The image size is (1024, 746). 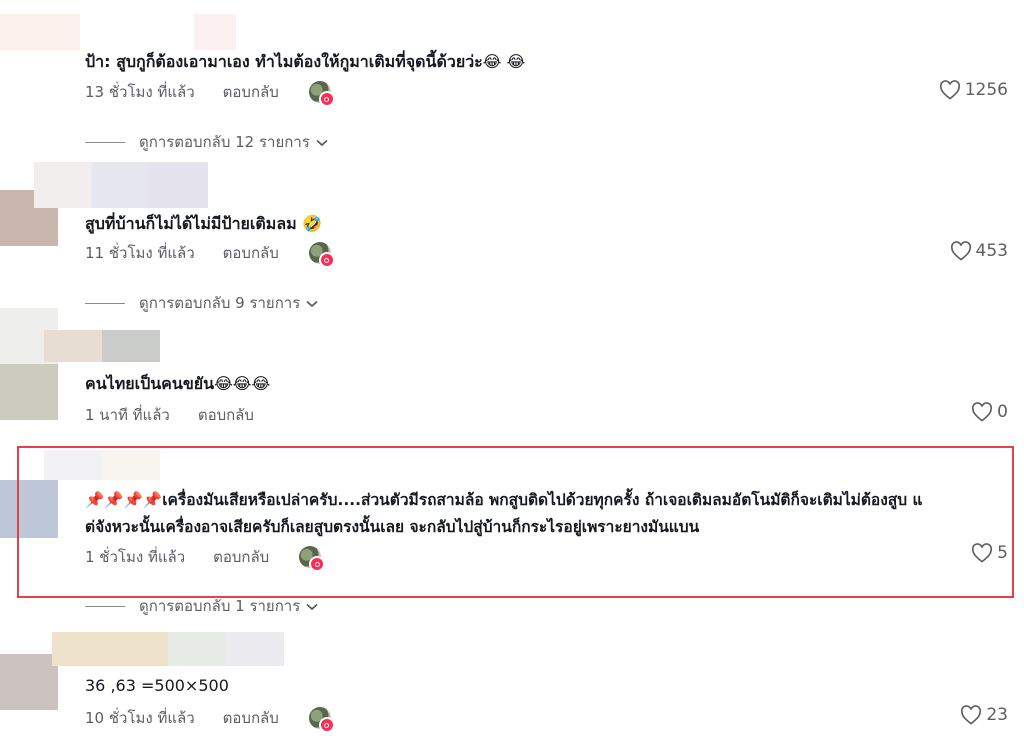 What do you see at coordinates (140, 92) in the screenshot?
I see `comment-time: 13 ชั่วโมง ที่แล้ว` at bounding box center [140, 92].